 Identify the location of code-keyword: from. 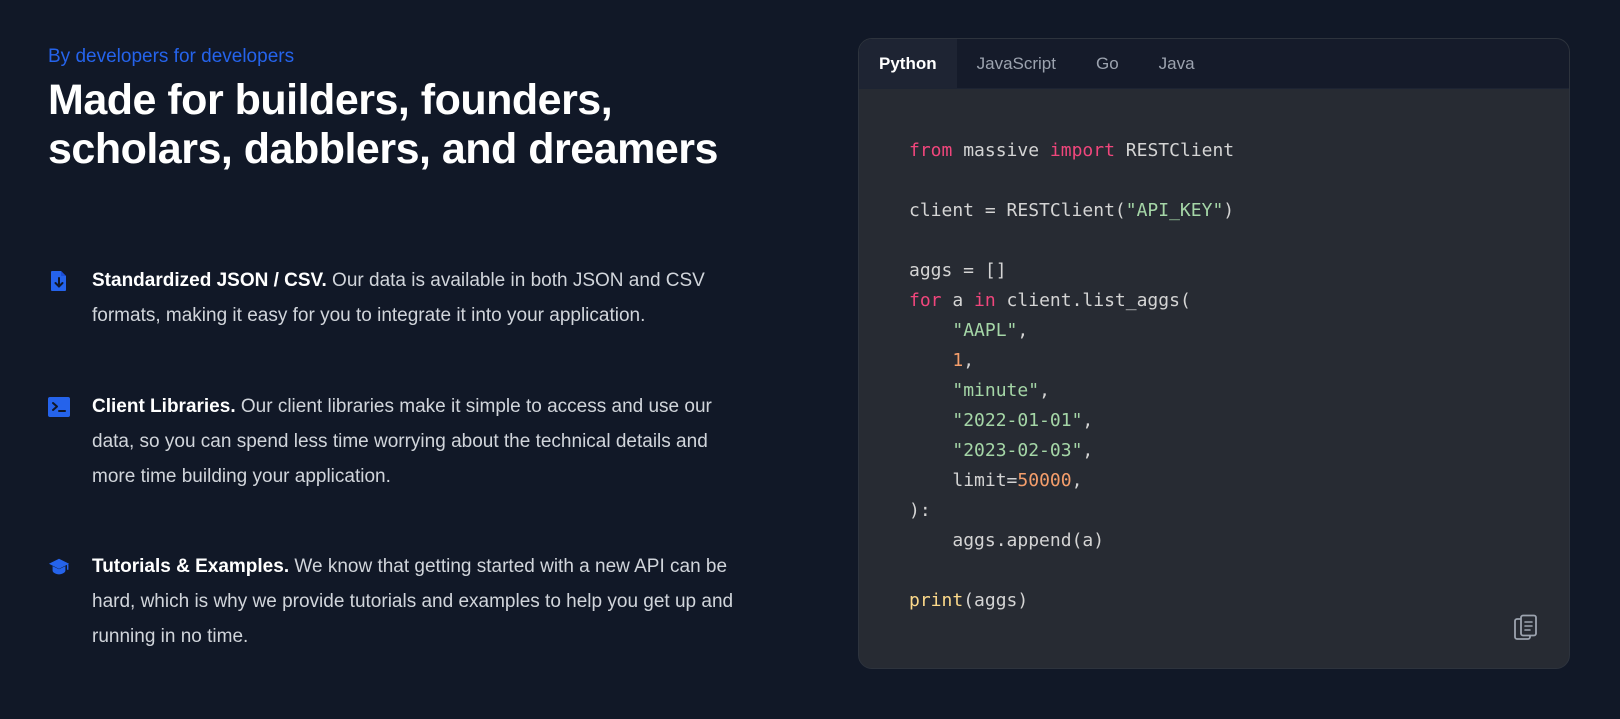
(931, 150).